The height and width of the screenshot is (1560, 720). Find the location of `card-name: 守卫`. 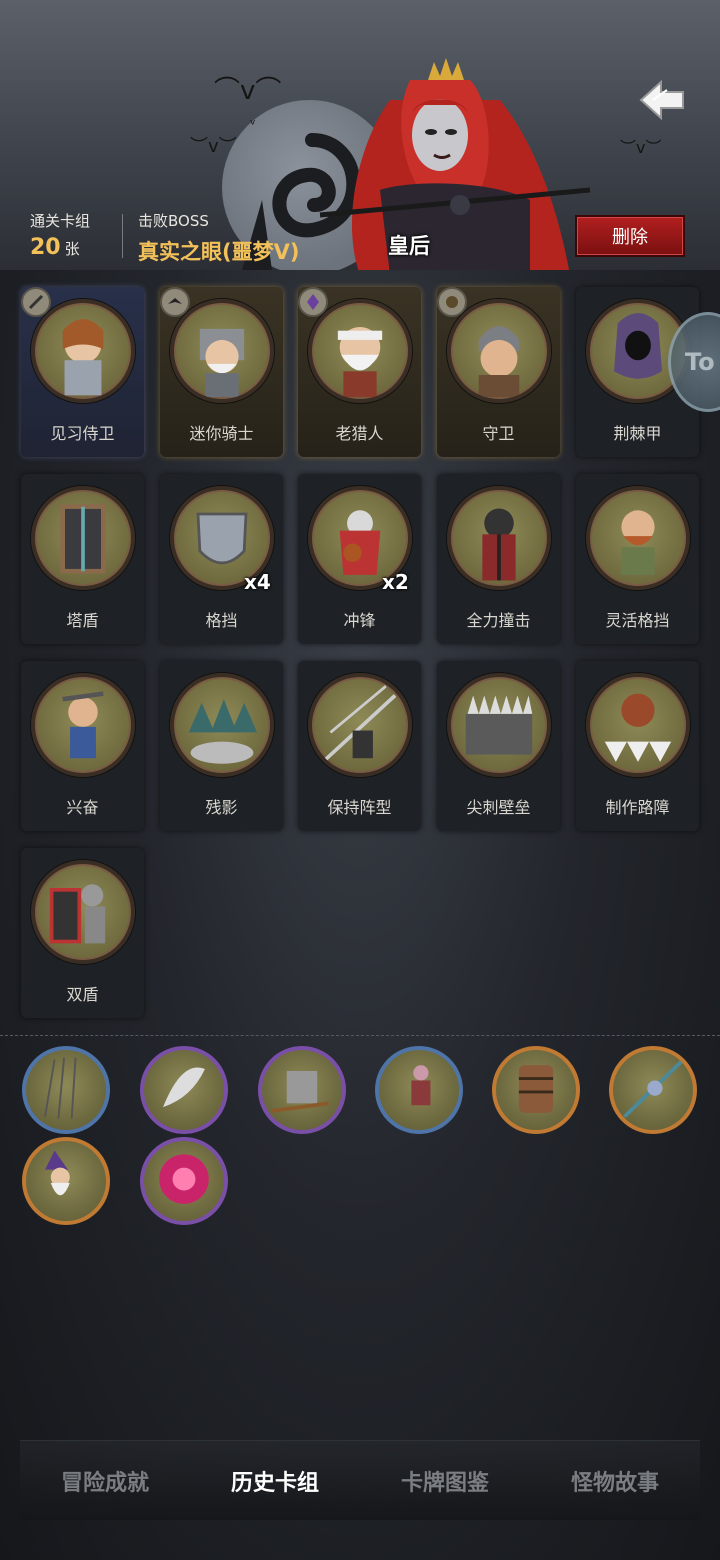

card-name: 守卫 is located at coordinates (498, 433).